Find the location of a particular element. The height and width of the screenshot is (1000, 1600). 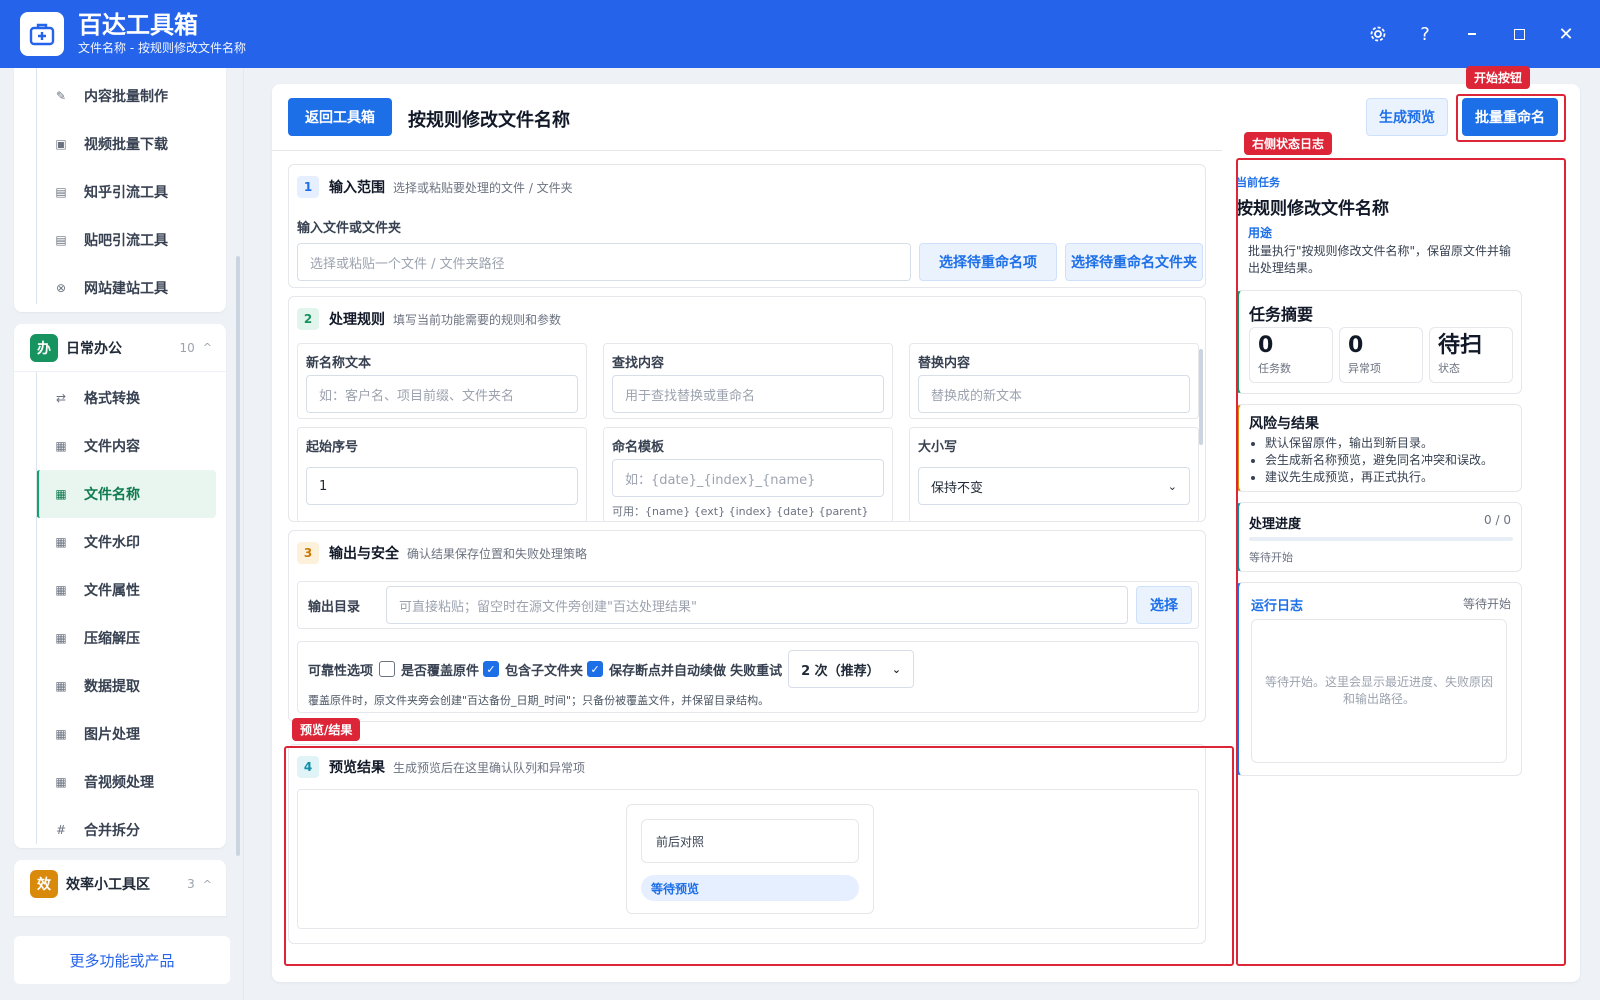

sidebar-item-compress: ▦ 压缩解压 is located at coordinates (120, 638).